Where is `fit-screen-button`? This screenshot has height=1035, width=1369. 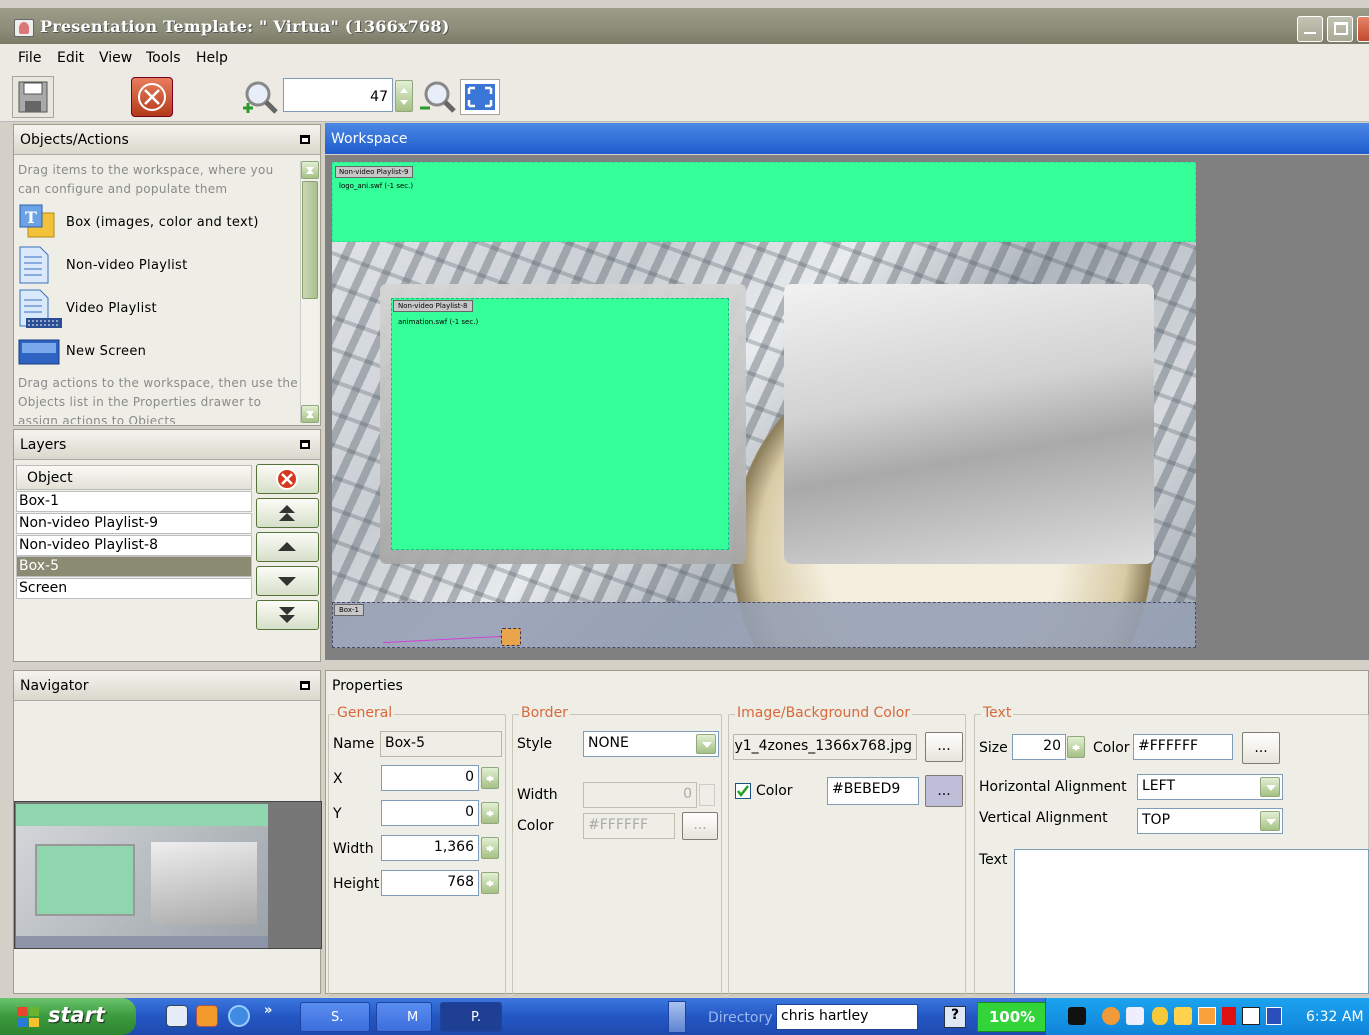 fit-screen-button is located at coordinates (480, 97).